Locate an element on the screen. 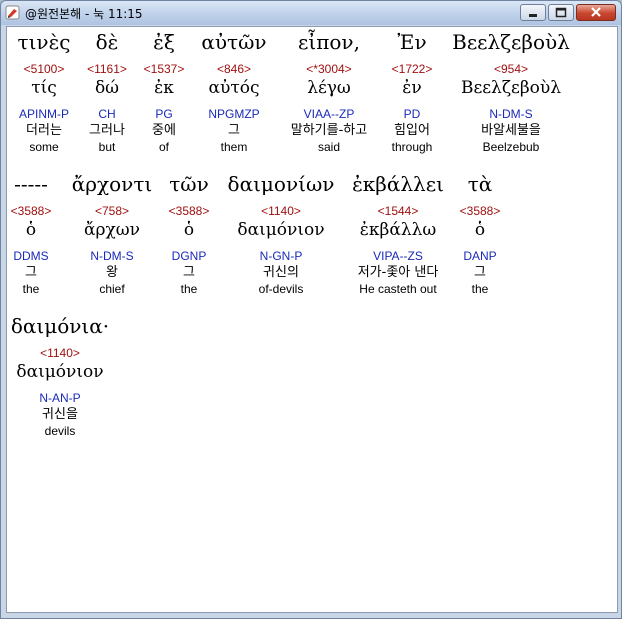 This screenshot has height=619, width=622. greek-word: δαιμονίων is located at coordinates (281, 184).